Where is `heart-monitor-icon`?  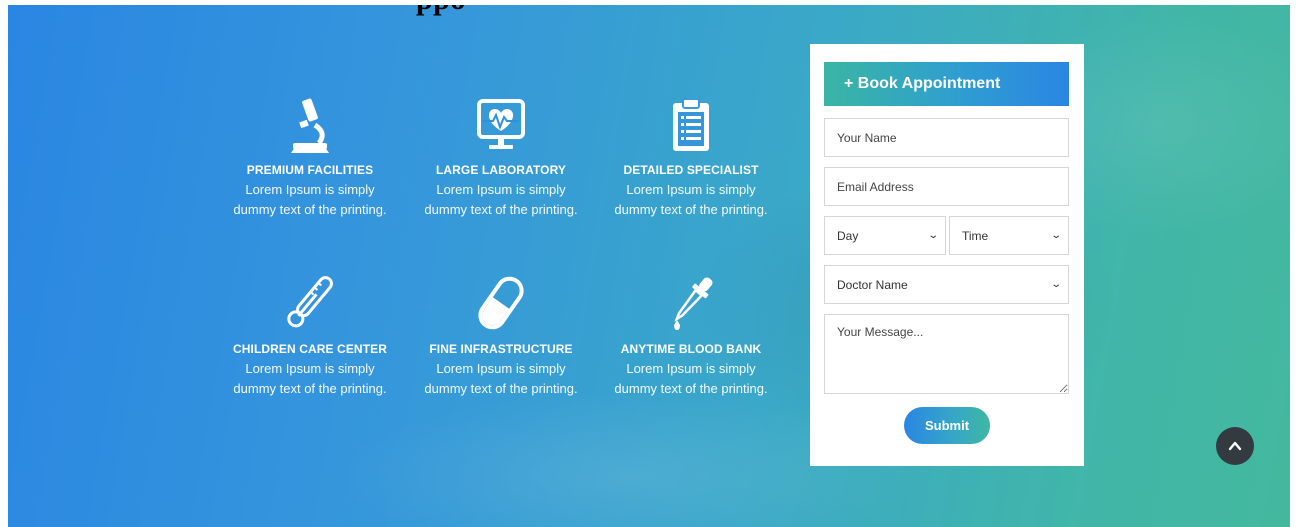 heart-monitor-icon is located at coordinates (501, 122).